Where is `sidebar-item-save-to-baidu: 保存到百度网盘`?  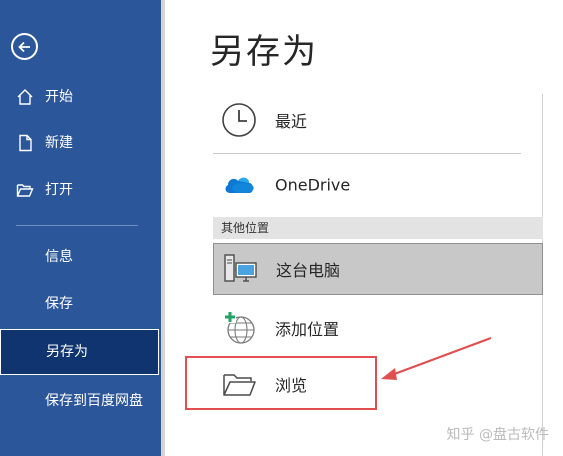 sidebar-item-save-to-baidu: 保存到百度网盘 is located at coordinates (80, 408).